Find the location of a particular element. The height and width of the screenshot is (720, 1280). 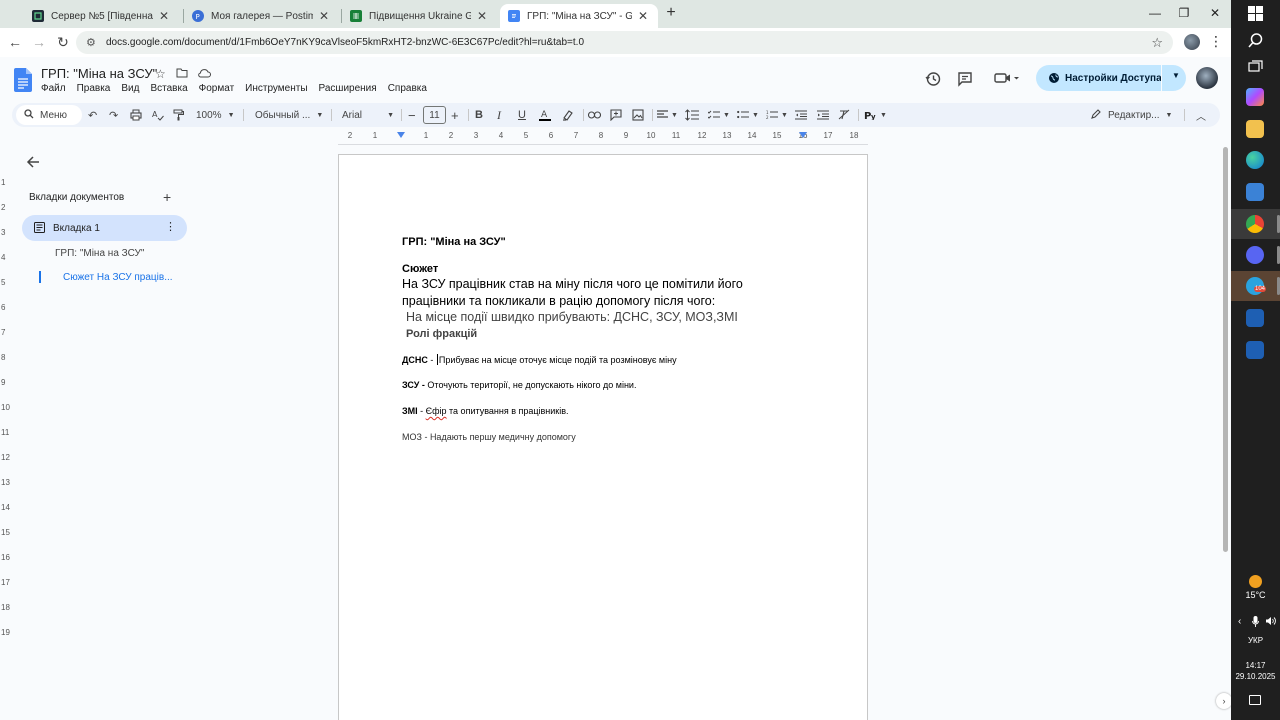

search-icon is located at coordinates (1255, 42).